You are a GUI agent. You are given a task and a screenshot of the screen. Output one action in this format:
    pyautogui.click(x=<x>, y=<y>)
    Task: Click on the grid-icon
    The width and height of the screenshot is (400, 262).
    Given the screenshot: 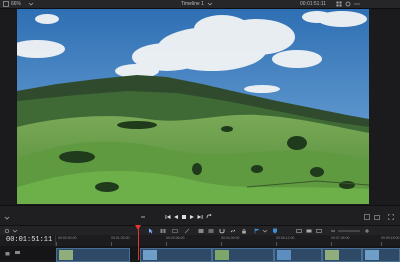 What is the action you would take?
    pyautogui.click(x=339, y=4)
    